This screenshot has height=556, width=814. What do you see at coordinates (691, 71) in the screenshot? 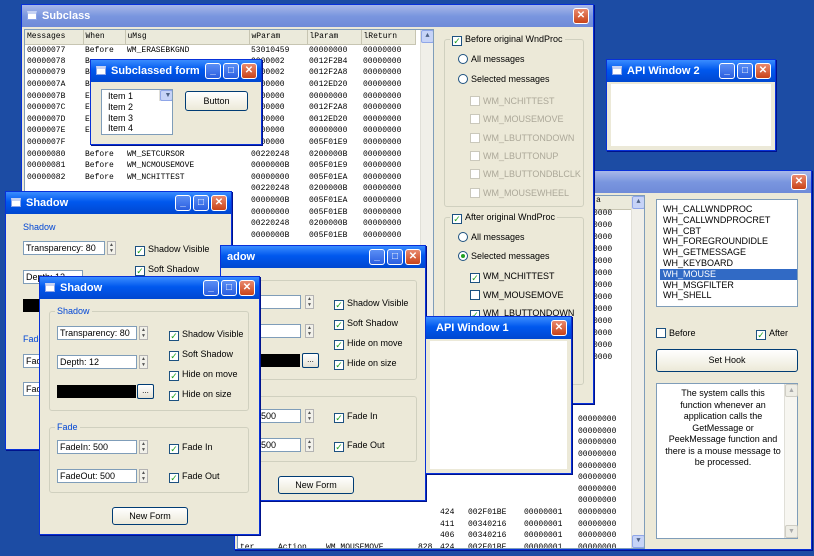
I see `api-window-2-titlebar: API Window 2 _ □ ✕` at bounding box center [691, 71].